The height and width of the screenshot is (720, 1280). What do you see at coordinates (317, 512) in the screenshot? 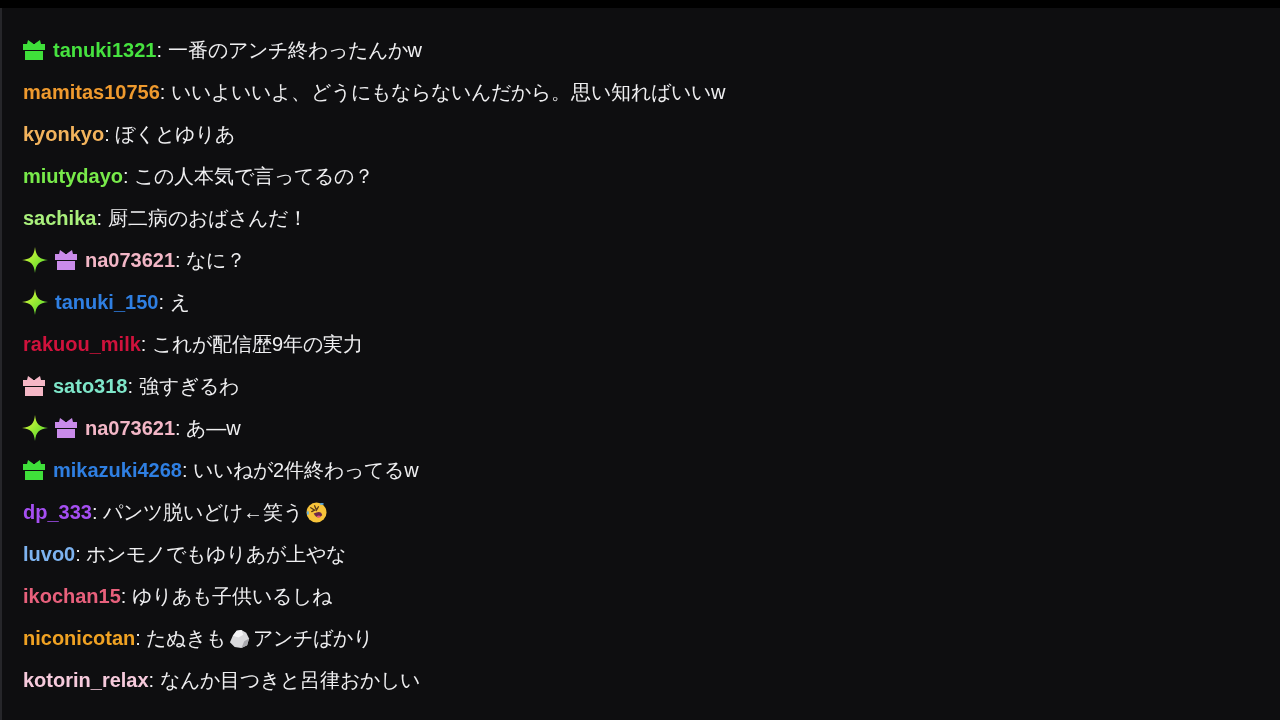
I see `laughing-emoji-icon` at bounding box center [317, 512].